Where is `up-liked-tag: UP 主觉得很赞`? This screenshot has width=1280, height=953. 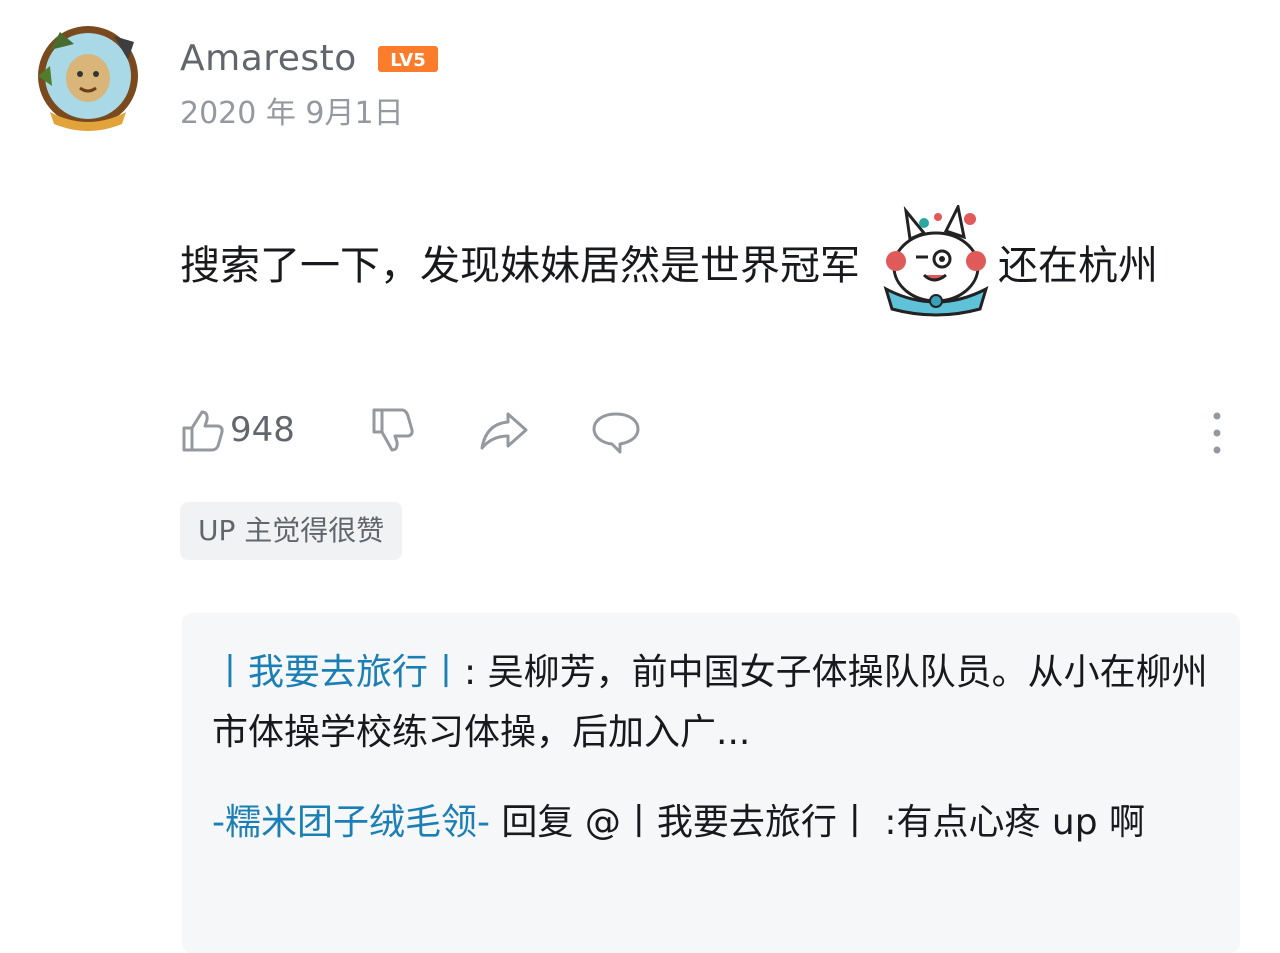 up-liked-tag: UP 主觉得很赞 is located at coordinates (291, 531).